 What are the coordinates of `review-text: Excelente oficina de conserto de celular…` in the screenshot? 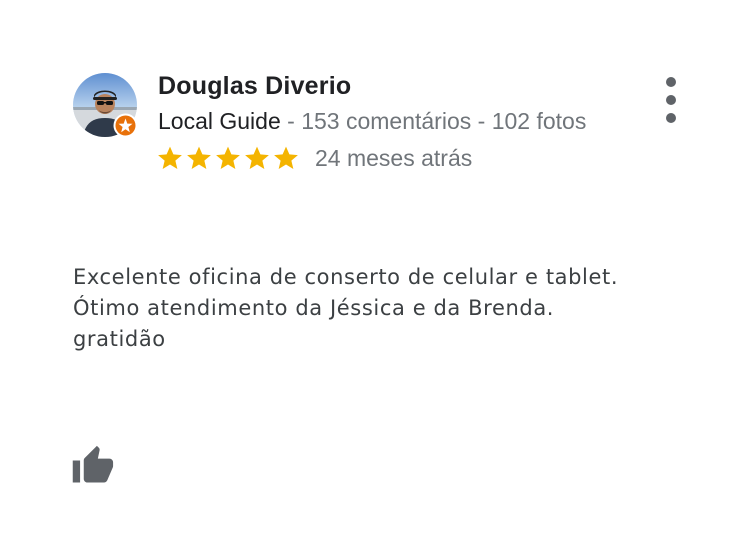 It's located at (383, 308).